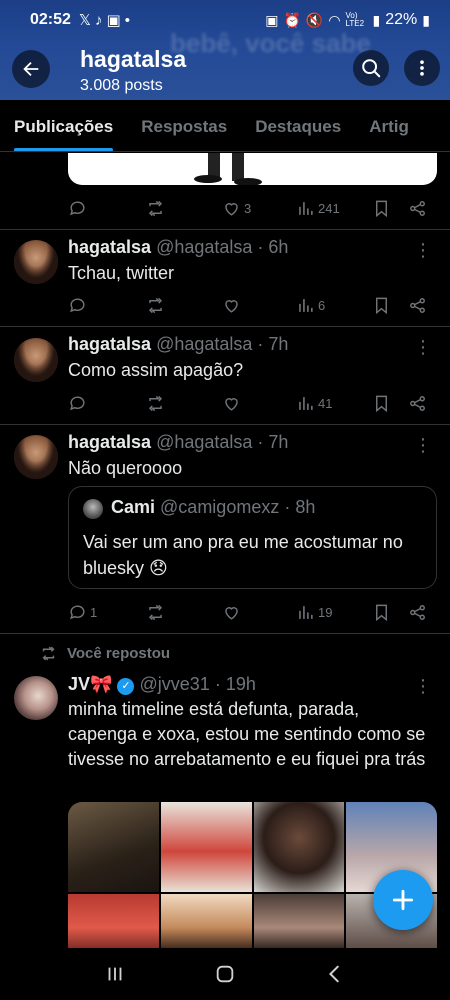 The image size is (450, 1000). I want to click on post-media, so click(252, 169).